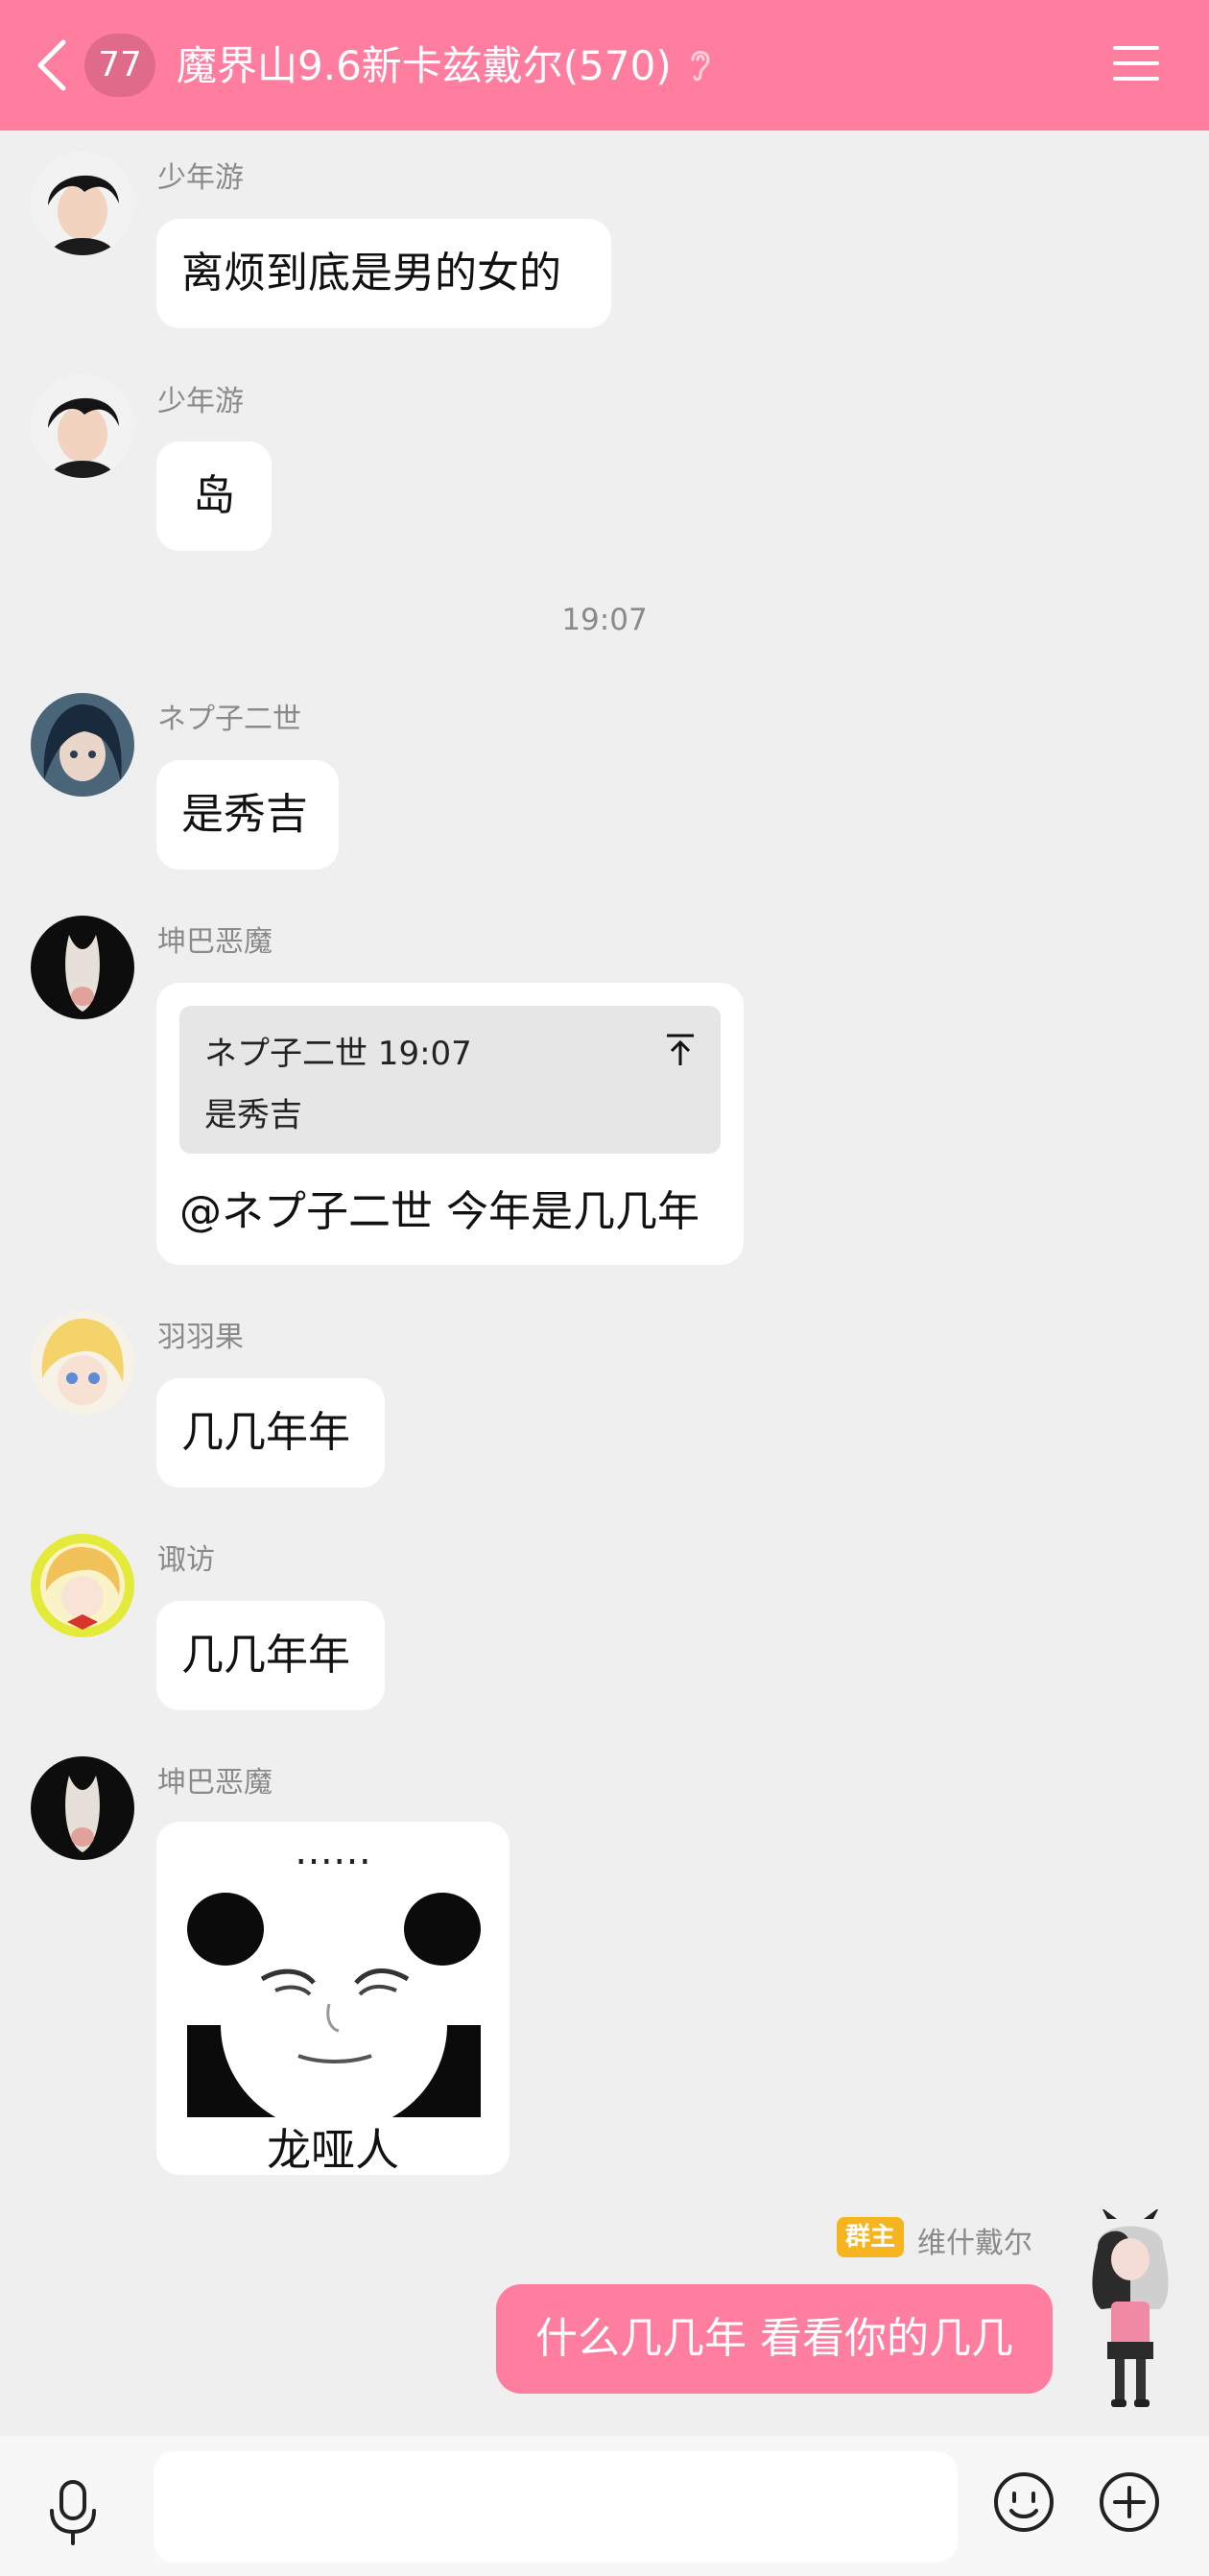 This screenshot has height=2576, width=1209. Describe the element at coordinates (120, 65) in the screenshot. I see `unread-count-badge: 77` at that location.